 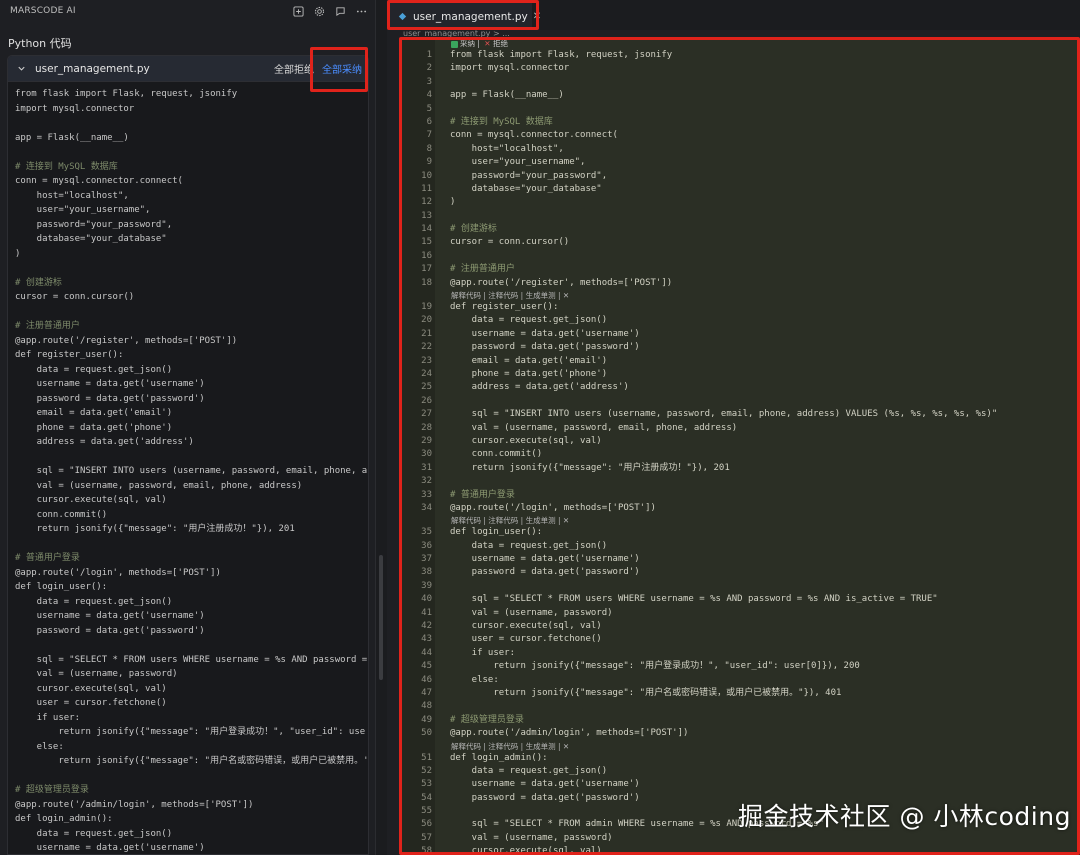 What do you see at coordinates (48, 717) in the screenshot?
I see `card-code-line: if user:` at bounding box center [48, 717].